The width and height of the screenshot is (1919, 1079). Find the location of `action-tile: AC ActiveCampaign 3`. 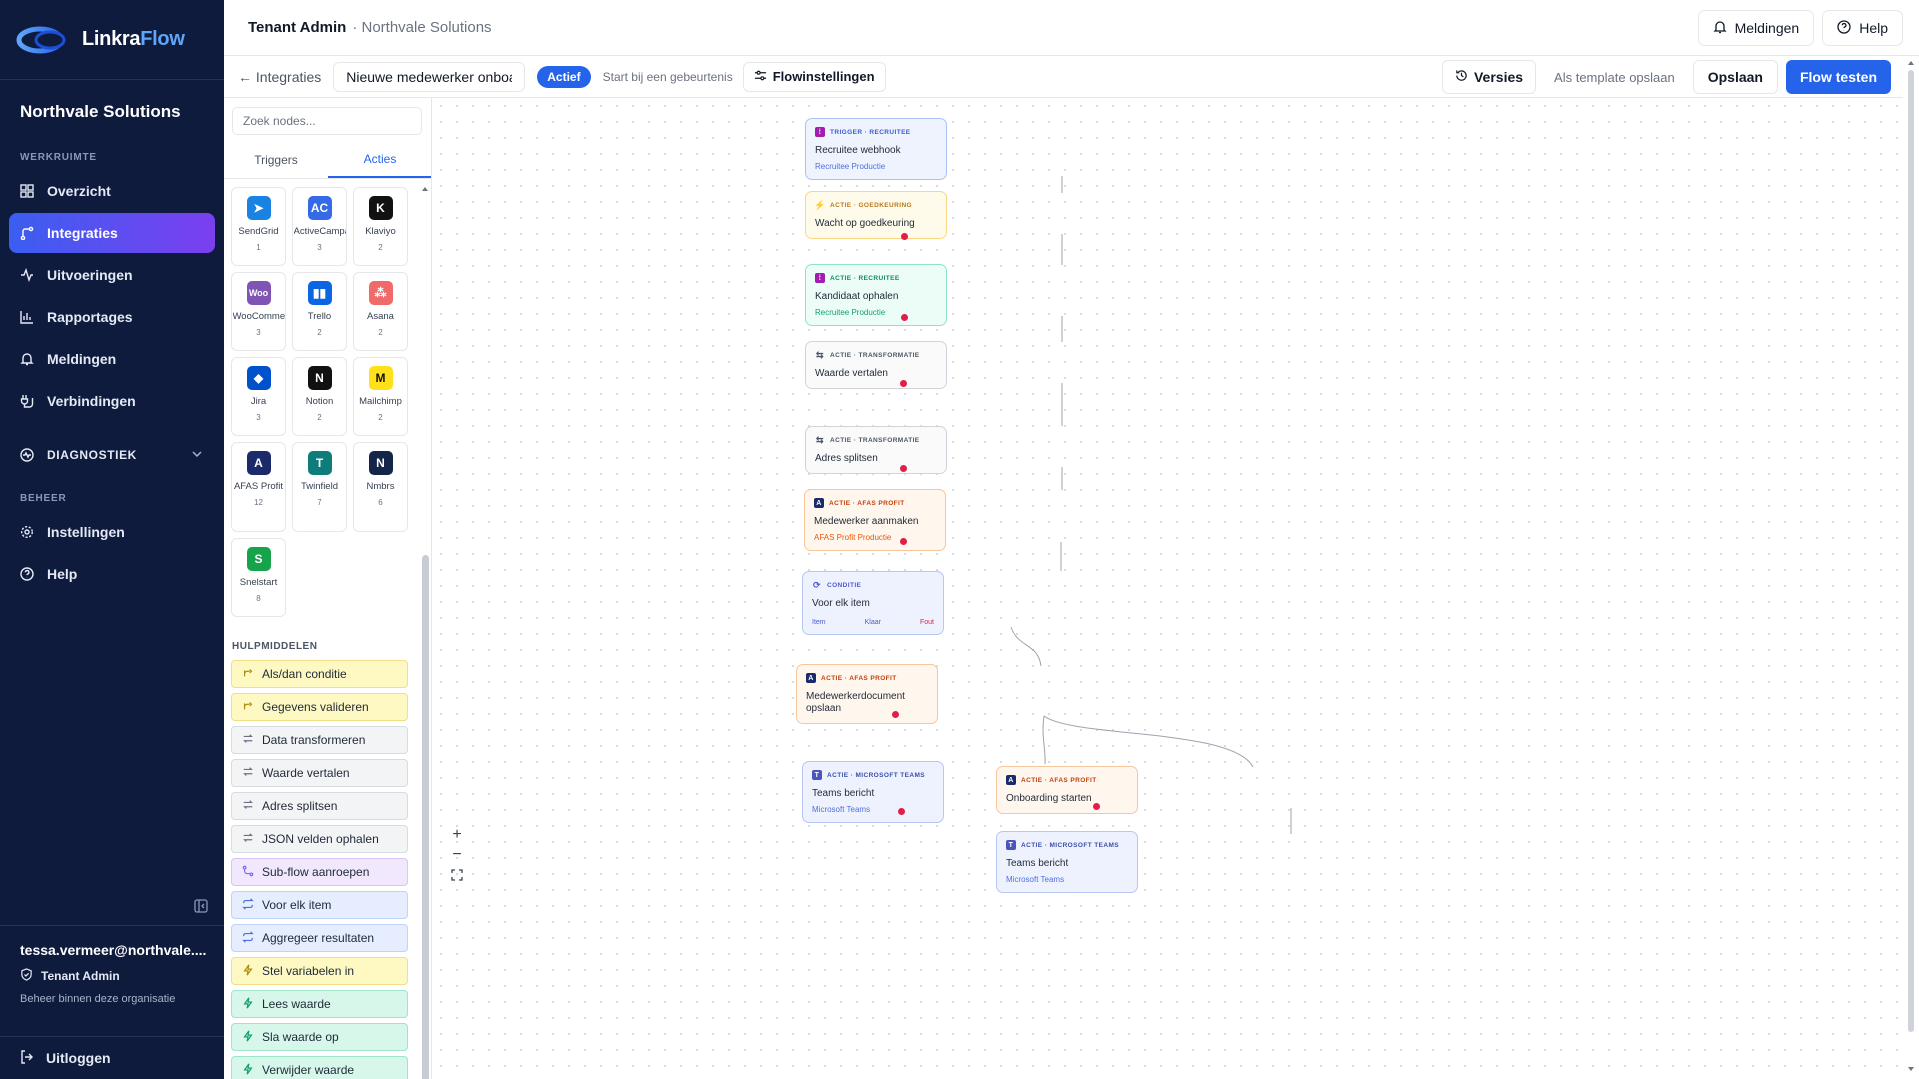

action-tile: AC ActiveCampaign 3 is located at coordinates (319, 226).